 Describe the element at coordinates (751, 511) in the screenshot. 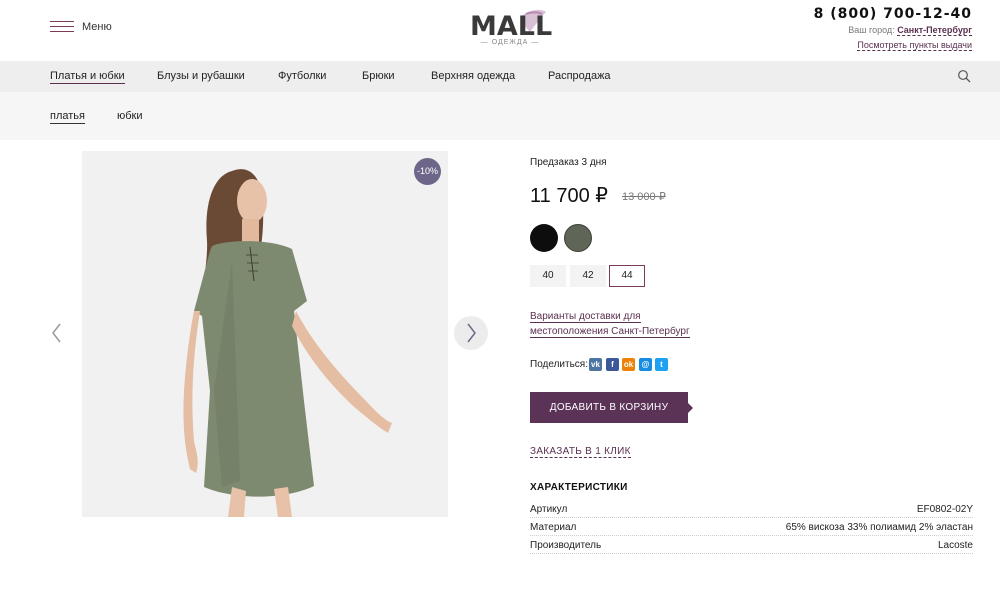

I see `characteristic-row: Артикул EF0802-02Y` at that location.